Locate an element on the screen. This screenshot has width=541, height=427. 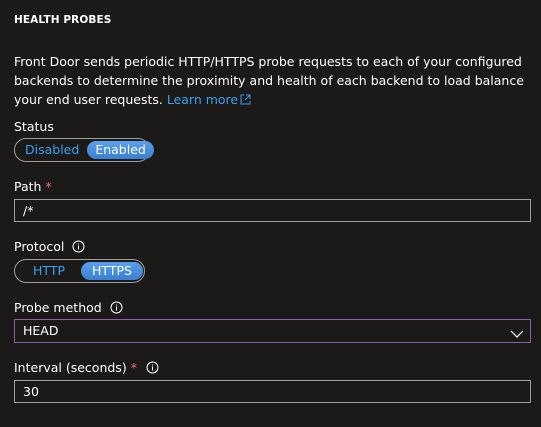
chevron-down-icon is located at coordinates (517, 331).